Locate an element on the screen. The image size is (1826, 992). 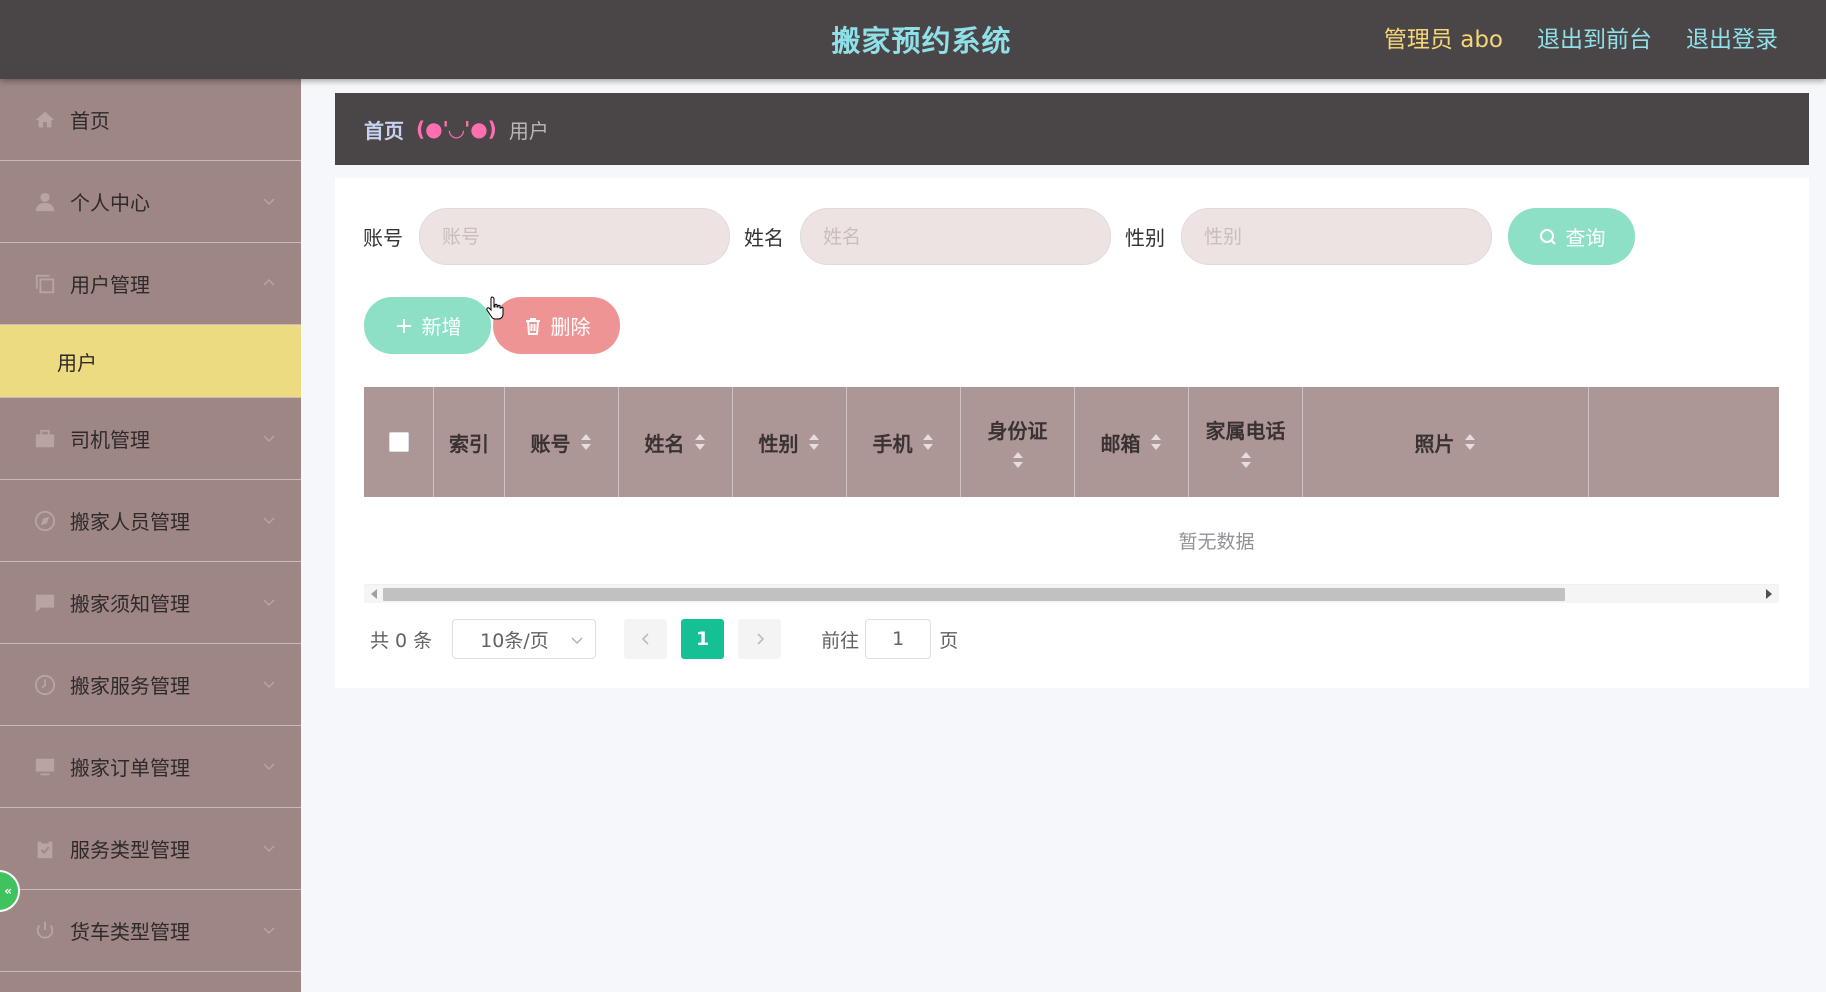
prev-page-button is located at coordinates (646, 639).